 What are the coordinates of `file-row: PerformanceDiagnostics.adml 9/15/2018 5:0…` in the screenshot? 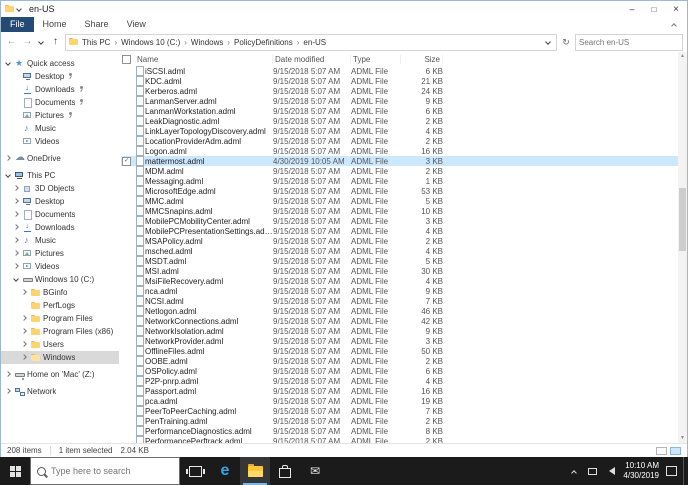 It's located at (404, 431).